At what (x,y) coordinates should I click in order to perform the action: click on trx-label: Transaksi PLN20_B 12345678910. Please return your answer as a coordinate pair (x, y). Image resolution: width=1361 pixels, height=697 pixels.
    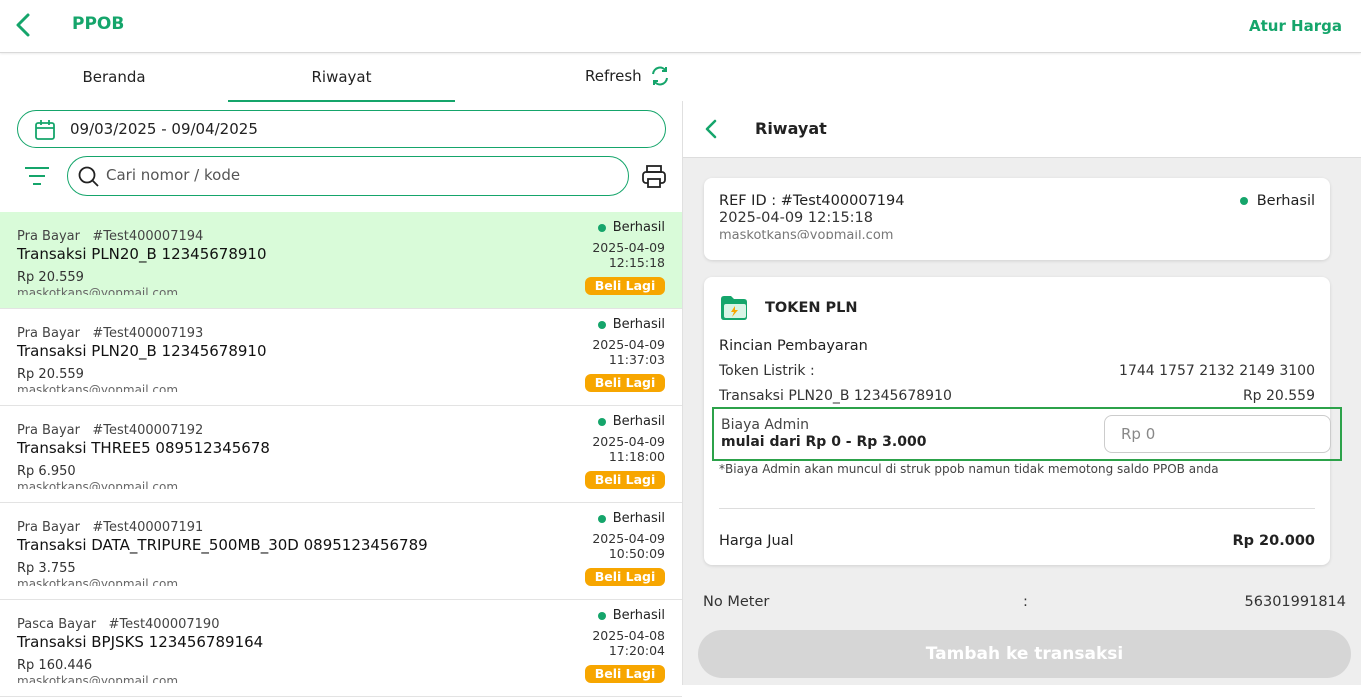
    Looking at the image, I should click on (835, 396).